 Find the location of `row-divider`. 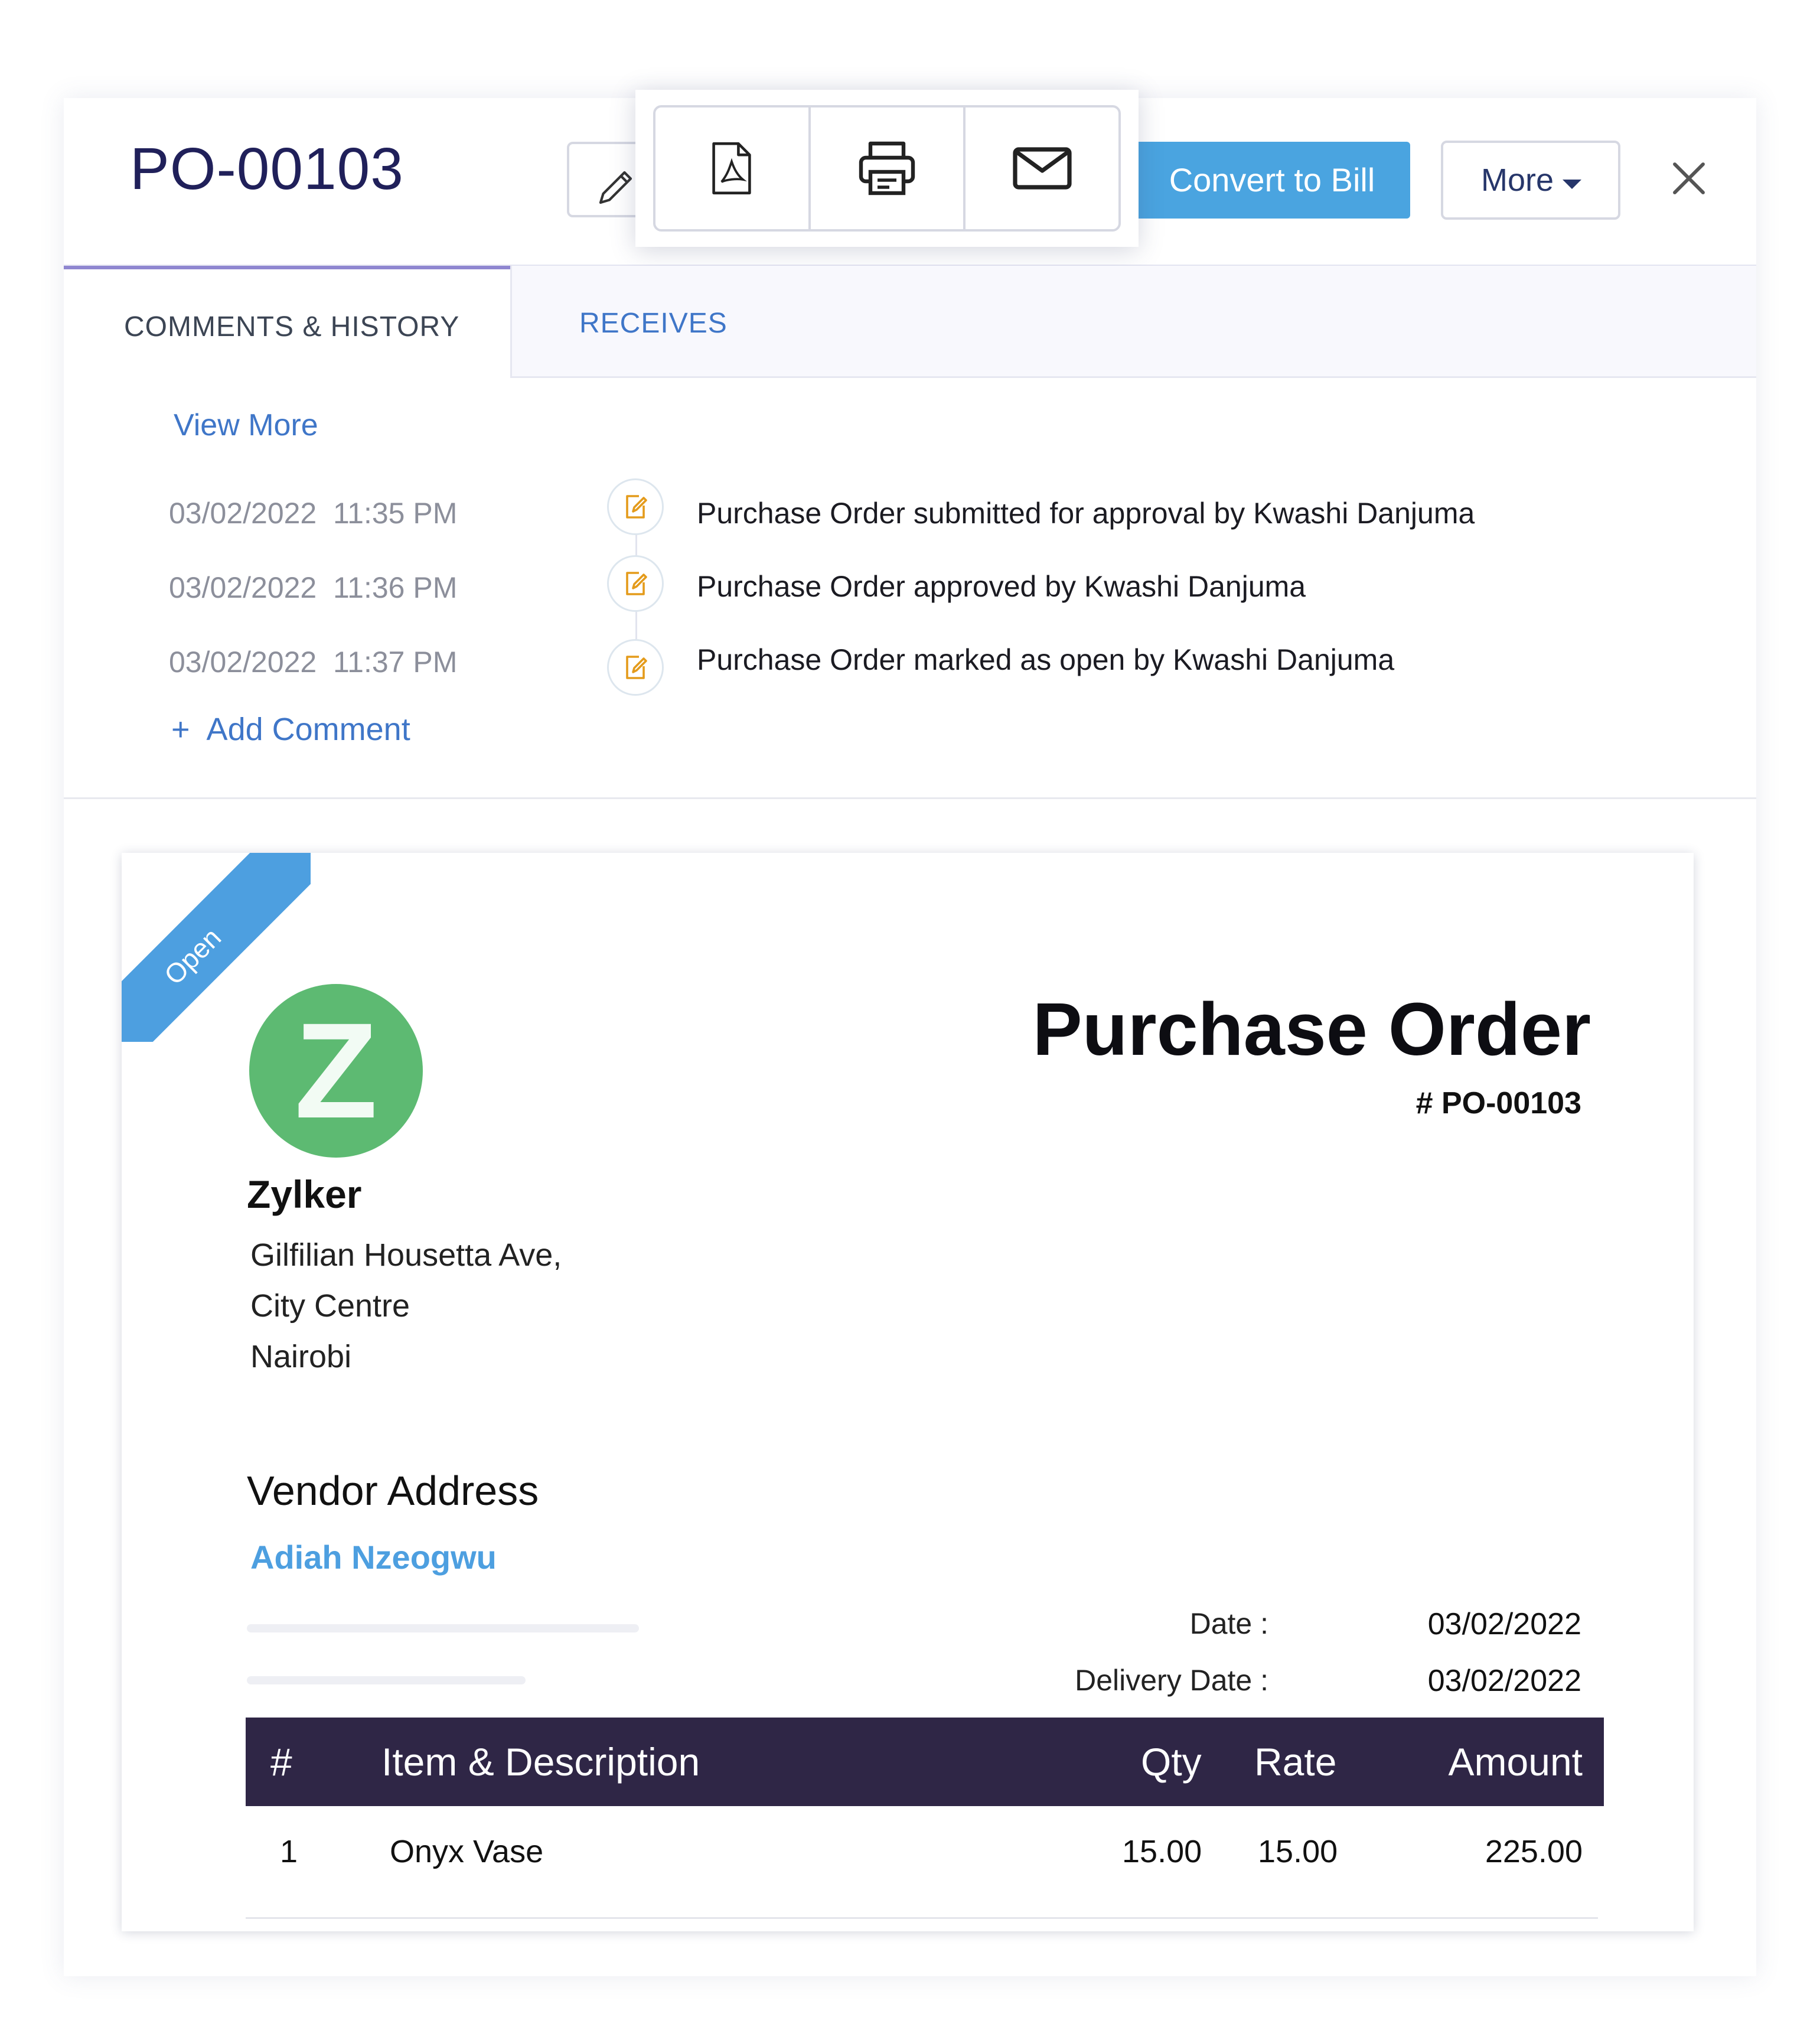

row-divider is located at coordinates (922, 1918).